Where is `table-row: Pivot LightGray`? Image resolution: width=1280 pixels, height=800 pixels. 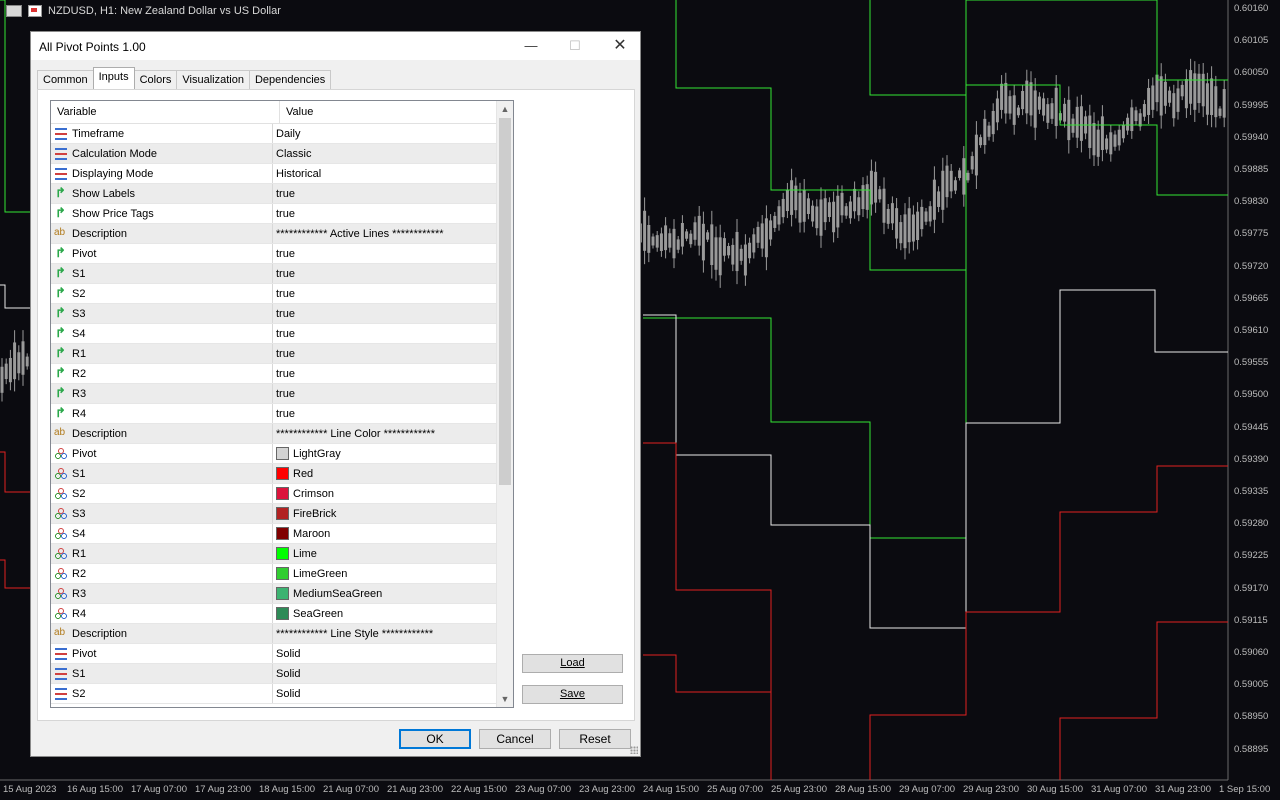
table-row: Pivot LightGray is located at coordinates (282, 454).